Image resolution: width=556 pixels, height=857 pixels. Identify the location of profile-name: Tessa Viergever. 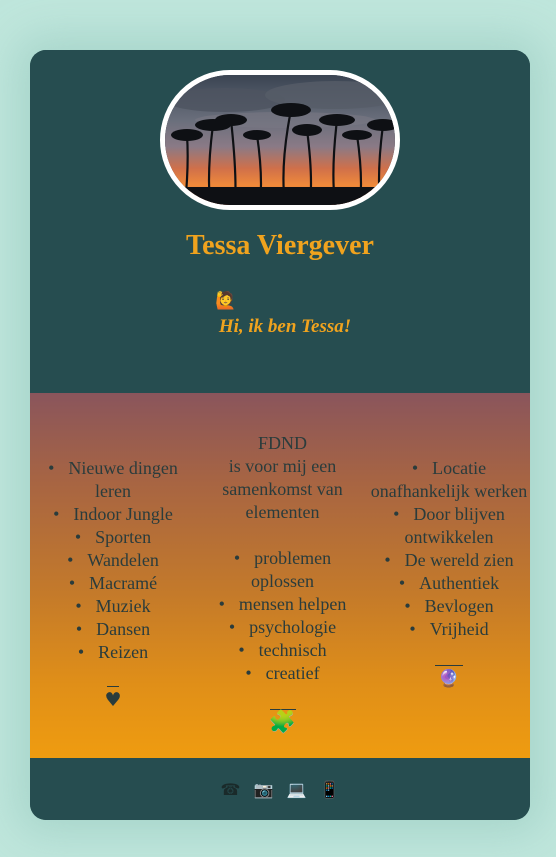
(280, 245).